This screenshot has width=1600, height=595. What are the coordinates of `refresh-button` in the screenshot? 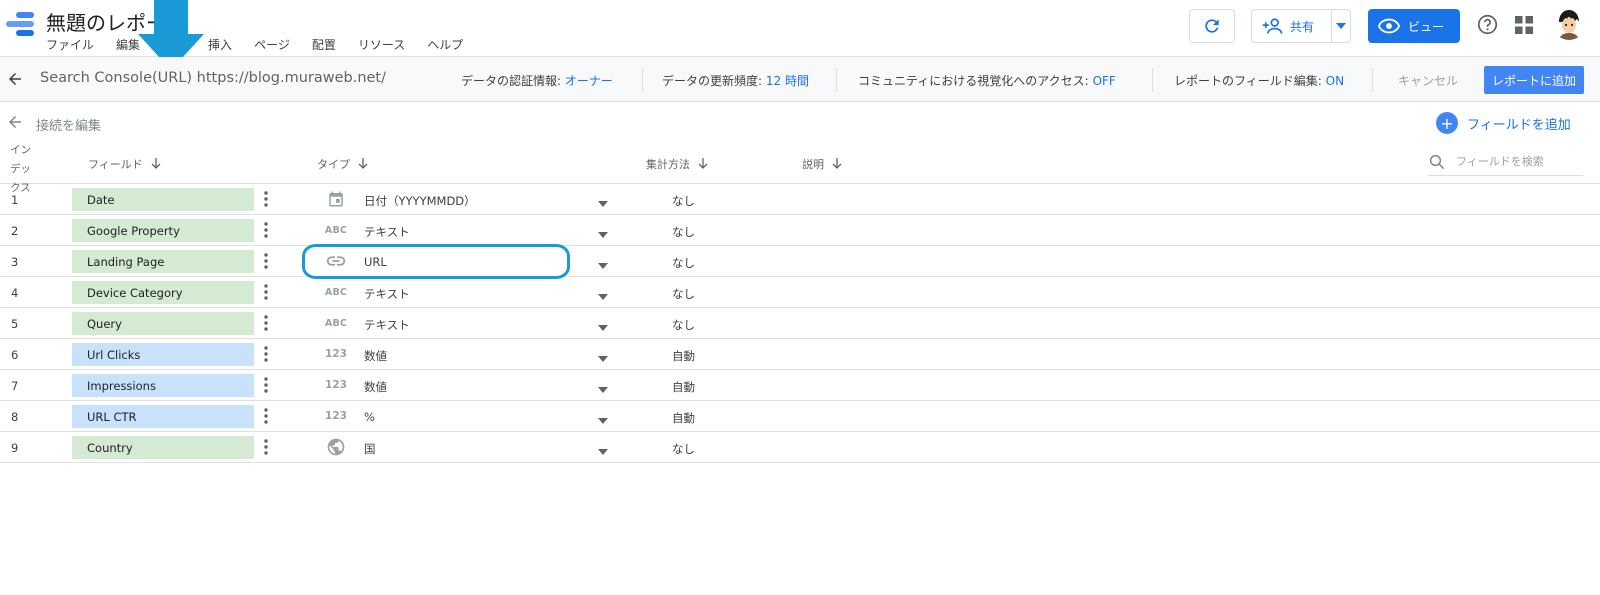 It's located at (1212, 26).